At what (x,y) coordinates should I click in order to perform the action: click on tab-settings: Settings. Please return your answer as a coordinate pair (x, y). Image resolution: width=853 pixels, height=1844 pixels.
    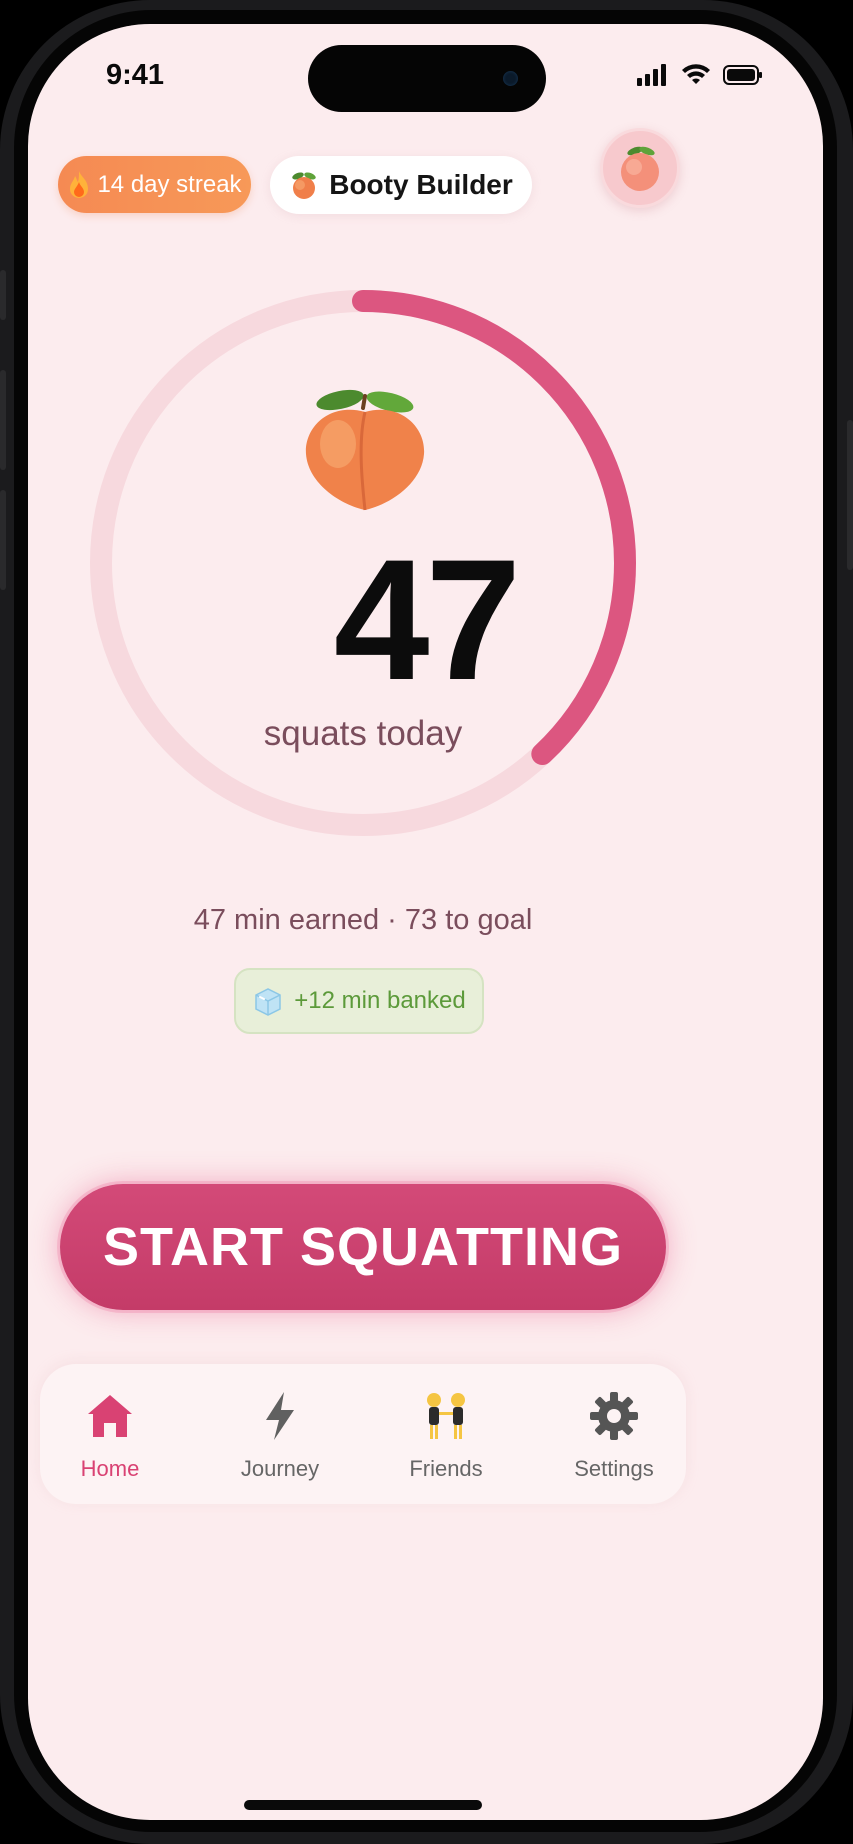
    Looking at the image, I should click on (614, 1435).